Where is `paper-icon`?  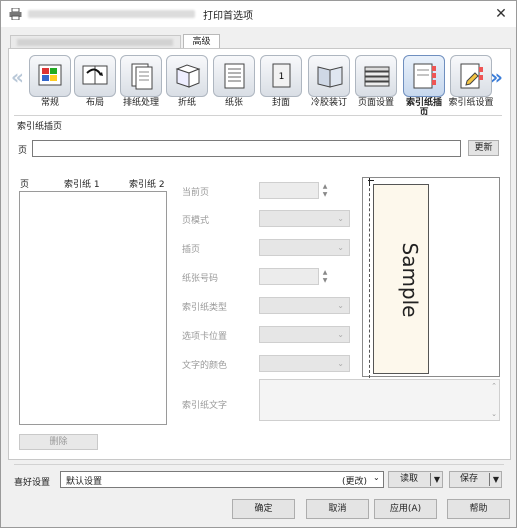
paper-icon is located at coordinates (234, 76).